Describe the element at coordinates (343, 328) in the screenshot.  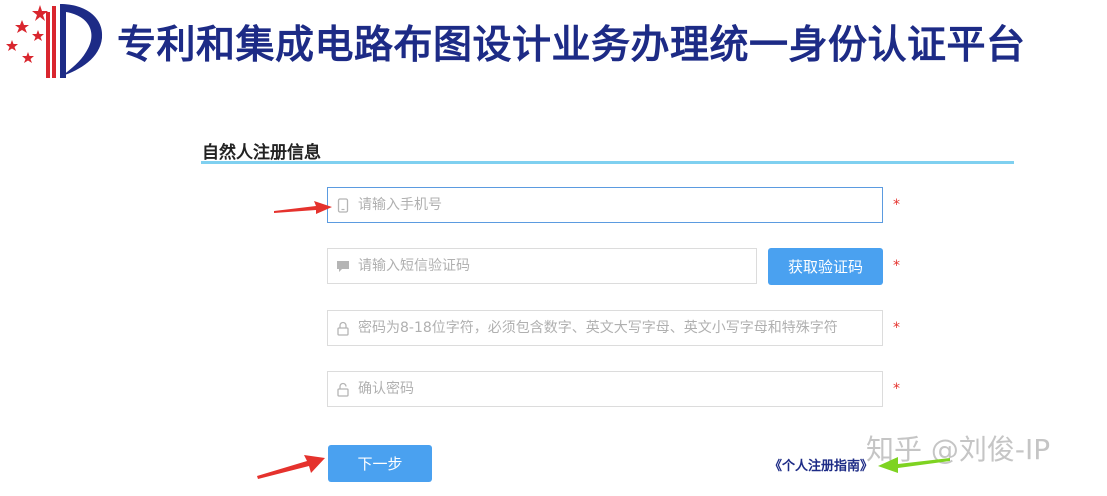
I see `lock-icon` at that location.